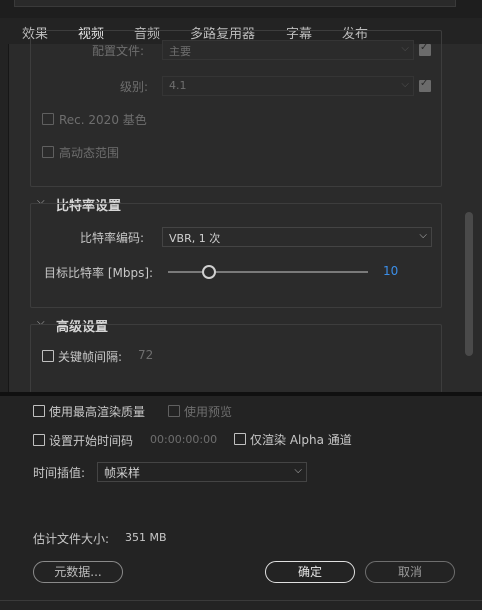 The image size is (482, 610). I want to click on target-bitrate-value: 10, so click(390, 271).